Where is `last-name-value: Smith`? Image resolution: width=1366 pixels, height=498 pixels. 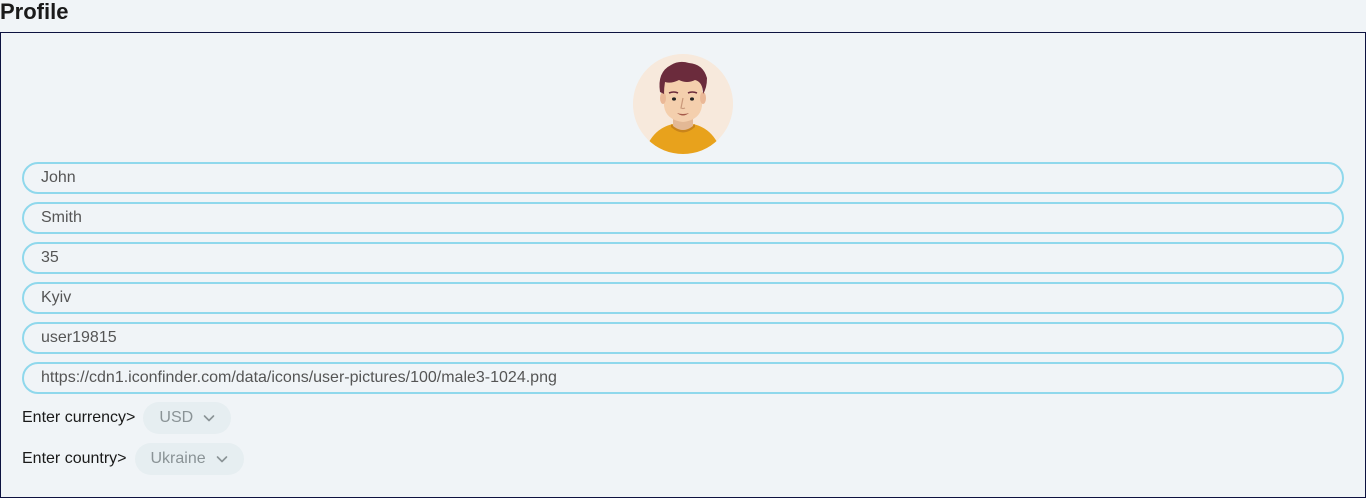 last-name-value: Smith is located at coordinates (61, 217).